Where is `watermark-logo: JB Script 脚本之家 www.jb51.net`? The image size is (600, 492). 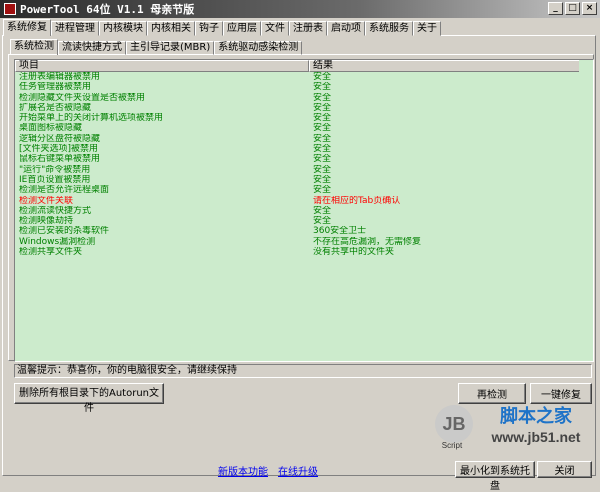 watermark-logo: JB Script 脚本之家 www.jb51.net is located at coordinates (514, 425).